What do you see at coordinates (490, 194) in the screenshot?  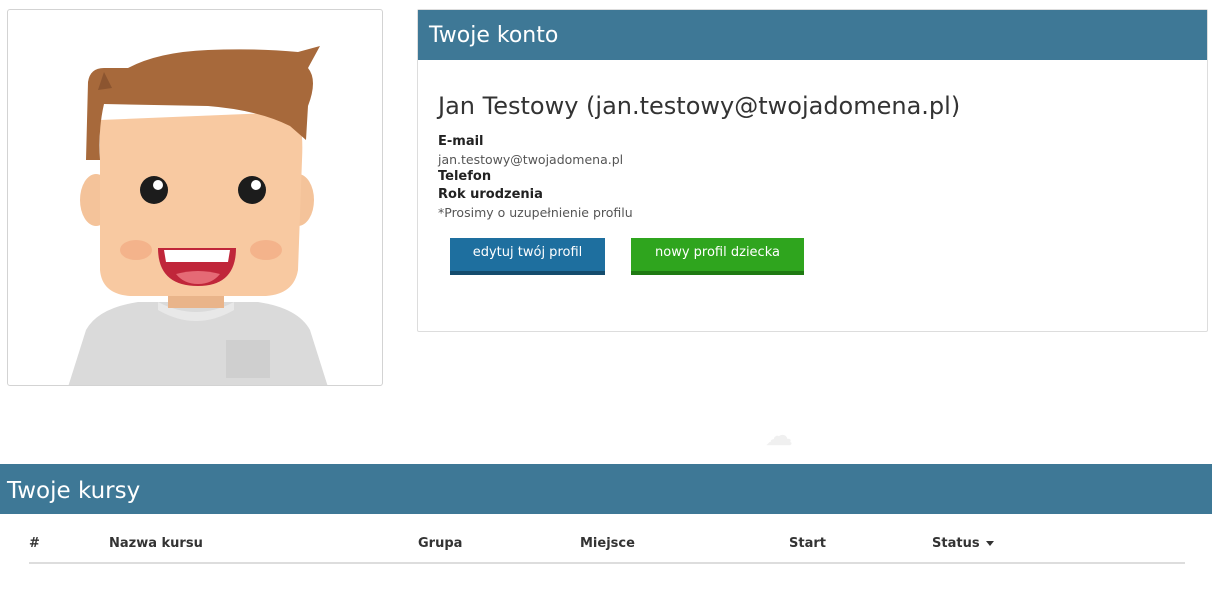 I see `birth-year-label: Rok urodzenia` at bounding box center [490, 194].